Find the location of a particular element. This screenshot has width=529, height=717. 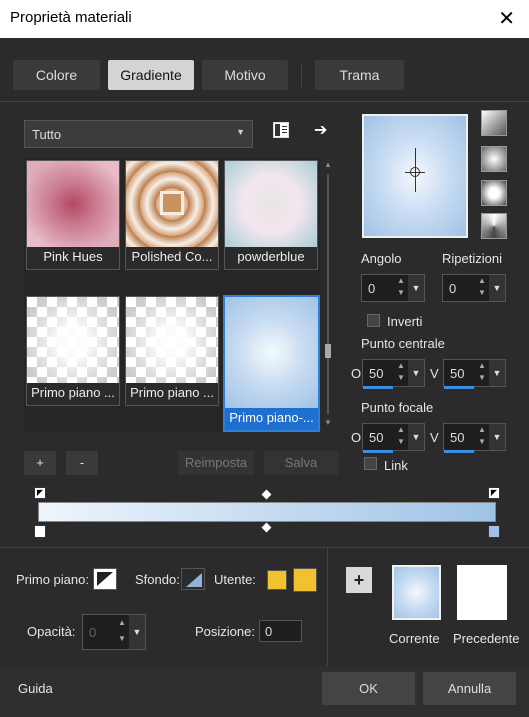

scroll-thumb is located at coordinates (328, 351).